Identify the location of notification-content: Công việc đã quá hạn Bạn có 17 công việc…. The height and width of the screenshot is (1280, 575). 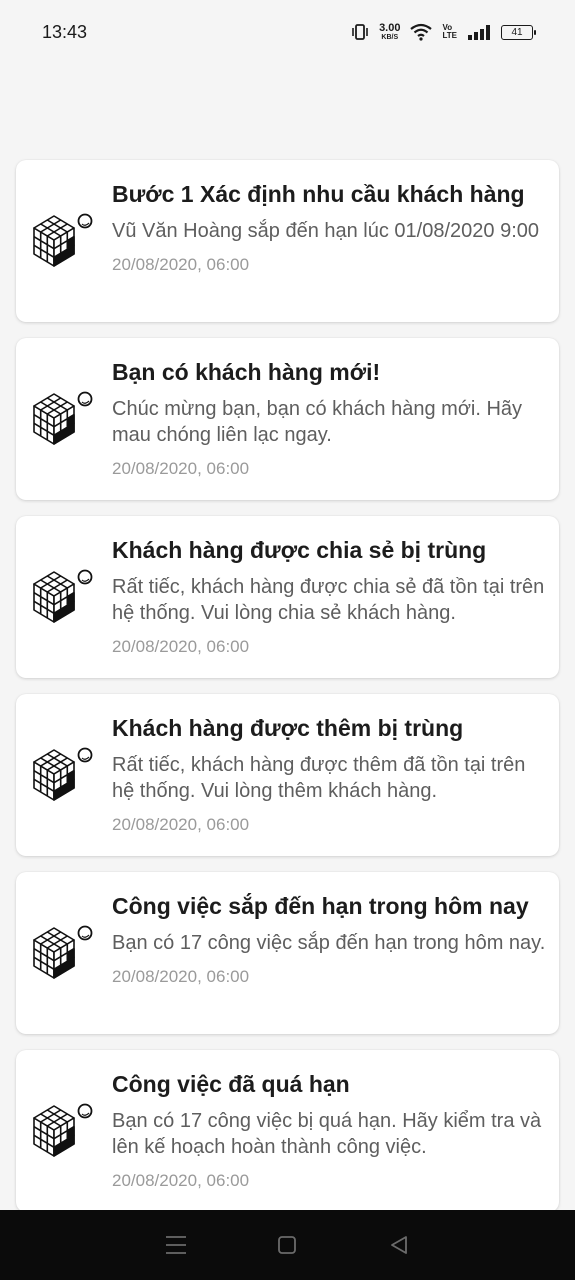
(329, 1131).